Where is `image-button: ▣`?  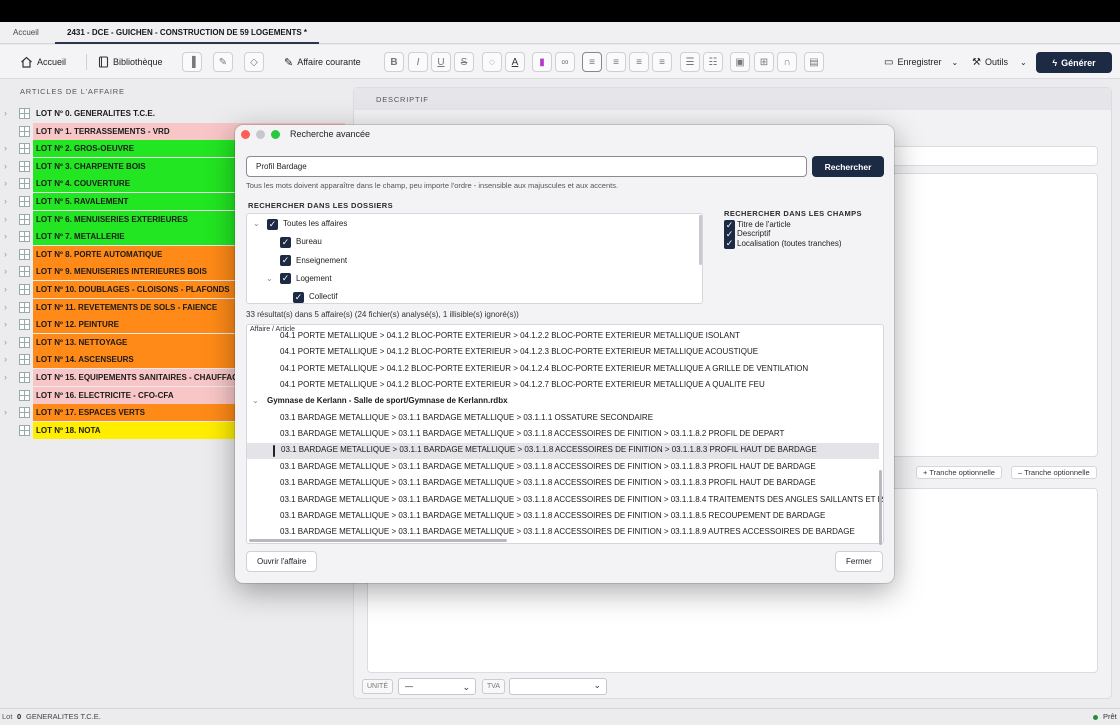
image-button: ▣ is located at coordinates (740, 62).